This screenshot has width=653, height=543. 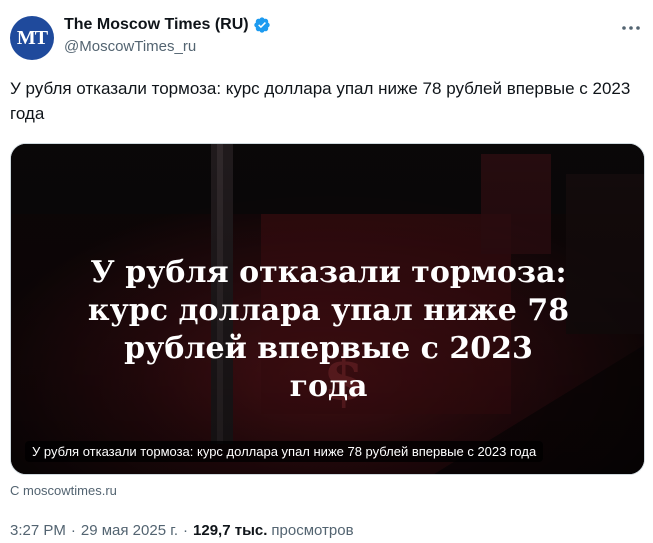 I want to click on display-name-row: The Moscow Times (RU), so click(x=167, y=25).